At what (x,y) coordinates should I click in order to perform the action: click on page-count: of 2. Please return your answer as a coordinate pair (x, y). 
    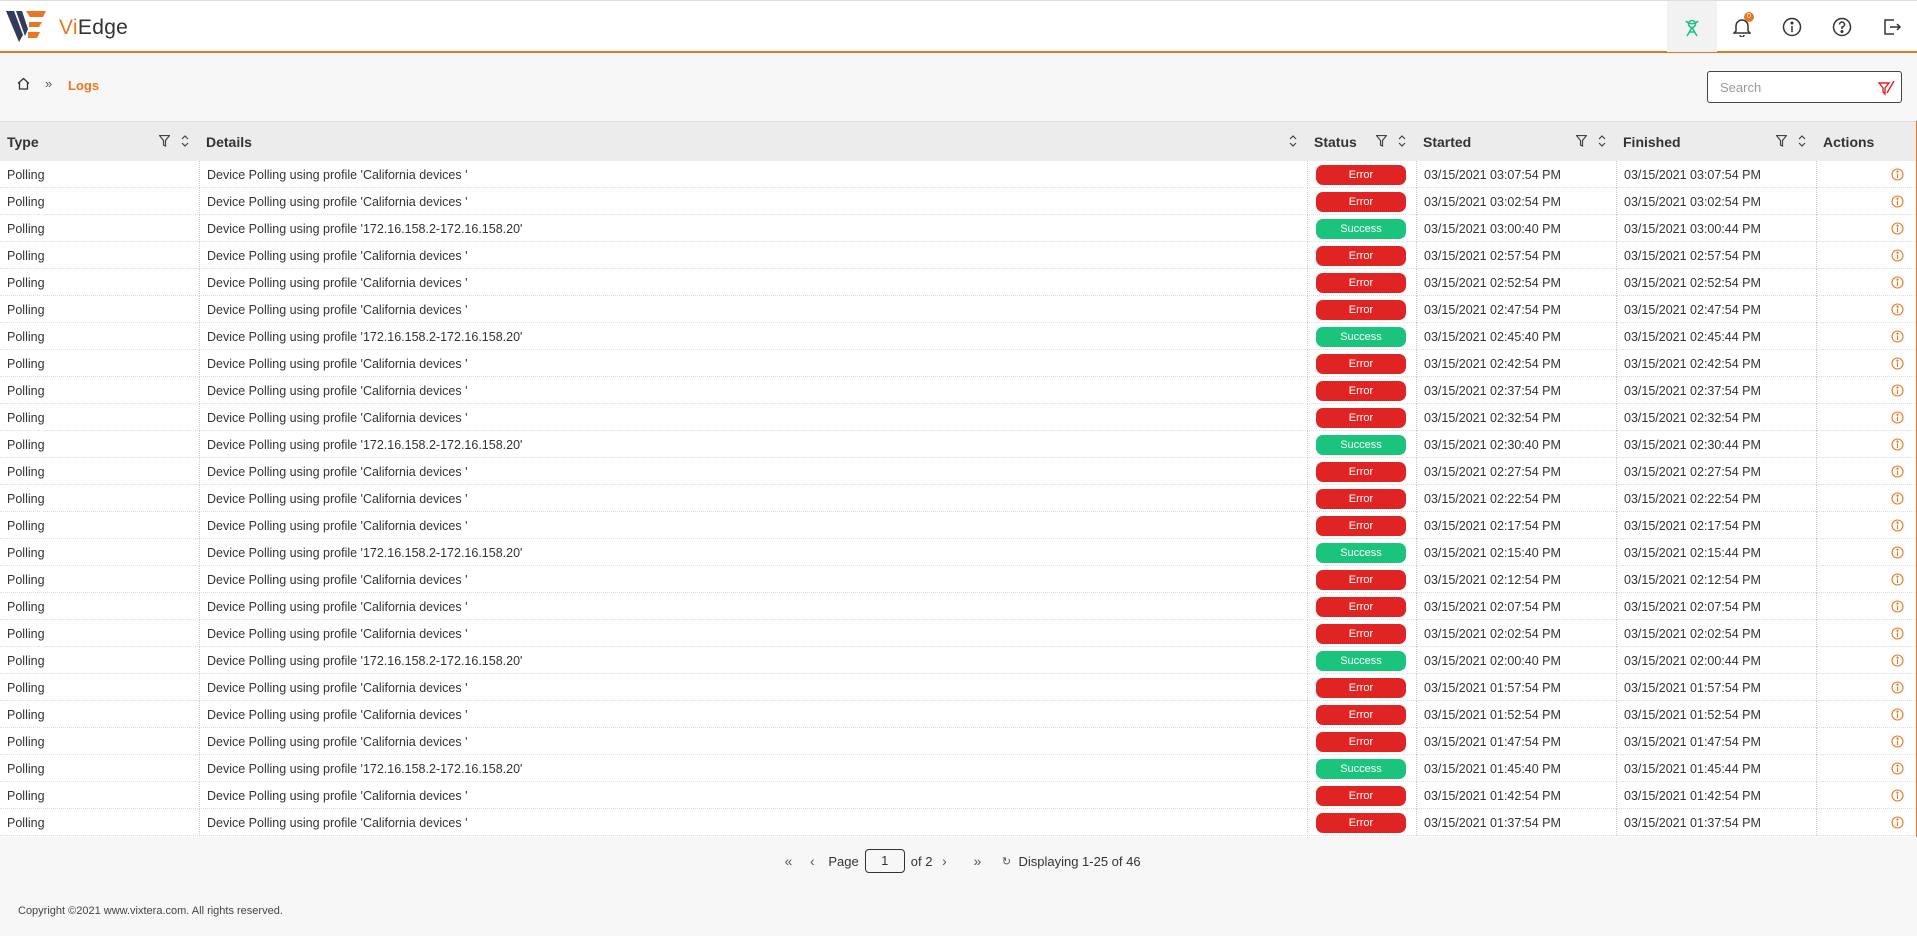
    Looking at the image, I should click on (921, 861).